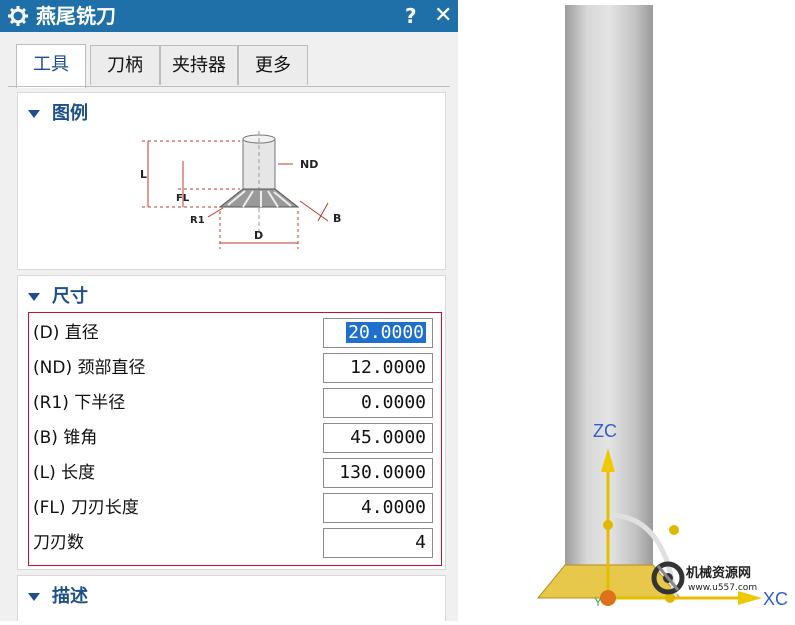  I want to click on watermark-url: www.u557.com, so click(722, 588).